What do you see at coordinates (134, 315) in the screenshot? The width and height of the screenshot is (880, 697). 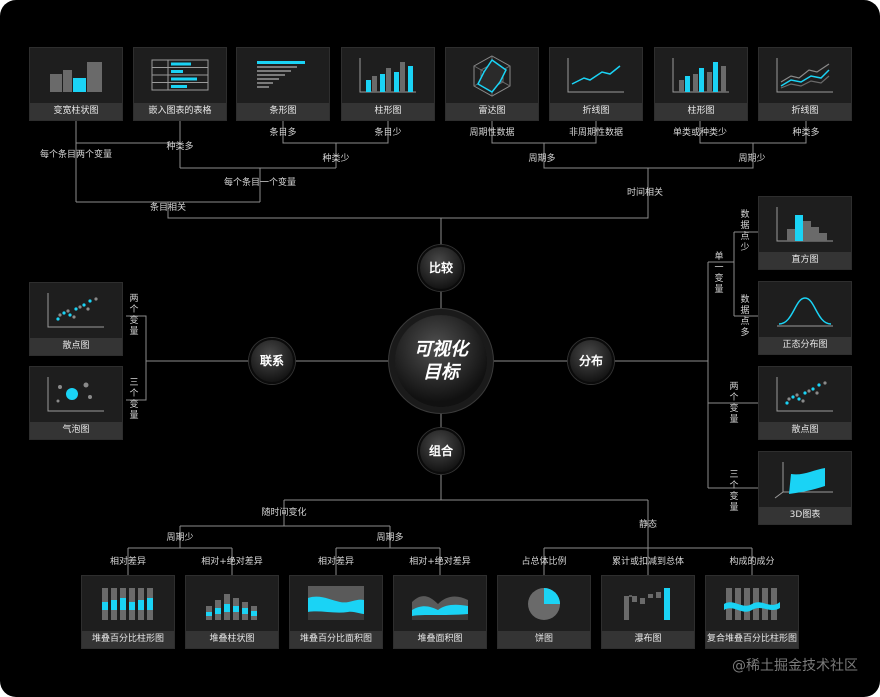 I see `label-two-vars-left: 两个变量` at bounding box center [134, 315].